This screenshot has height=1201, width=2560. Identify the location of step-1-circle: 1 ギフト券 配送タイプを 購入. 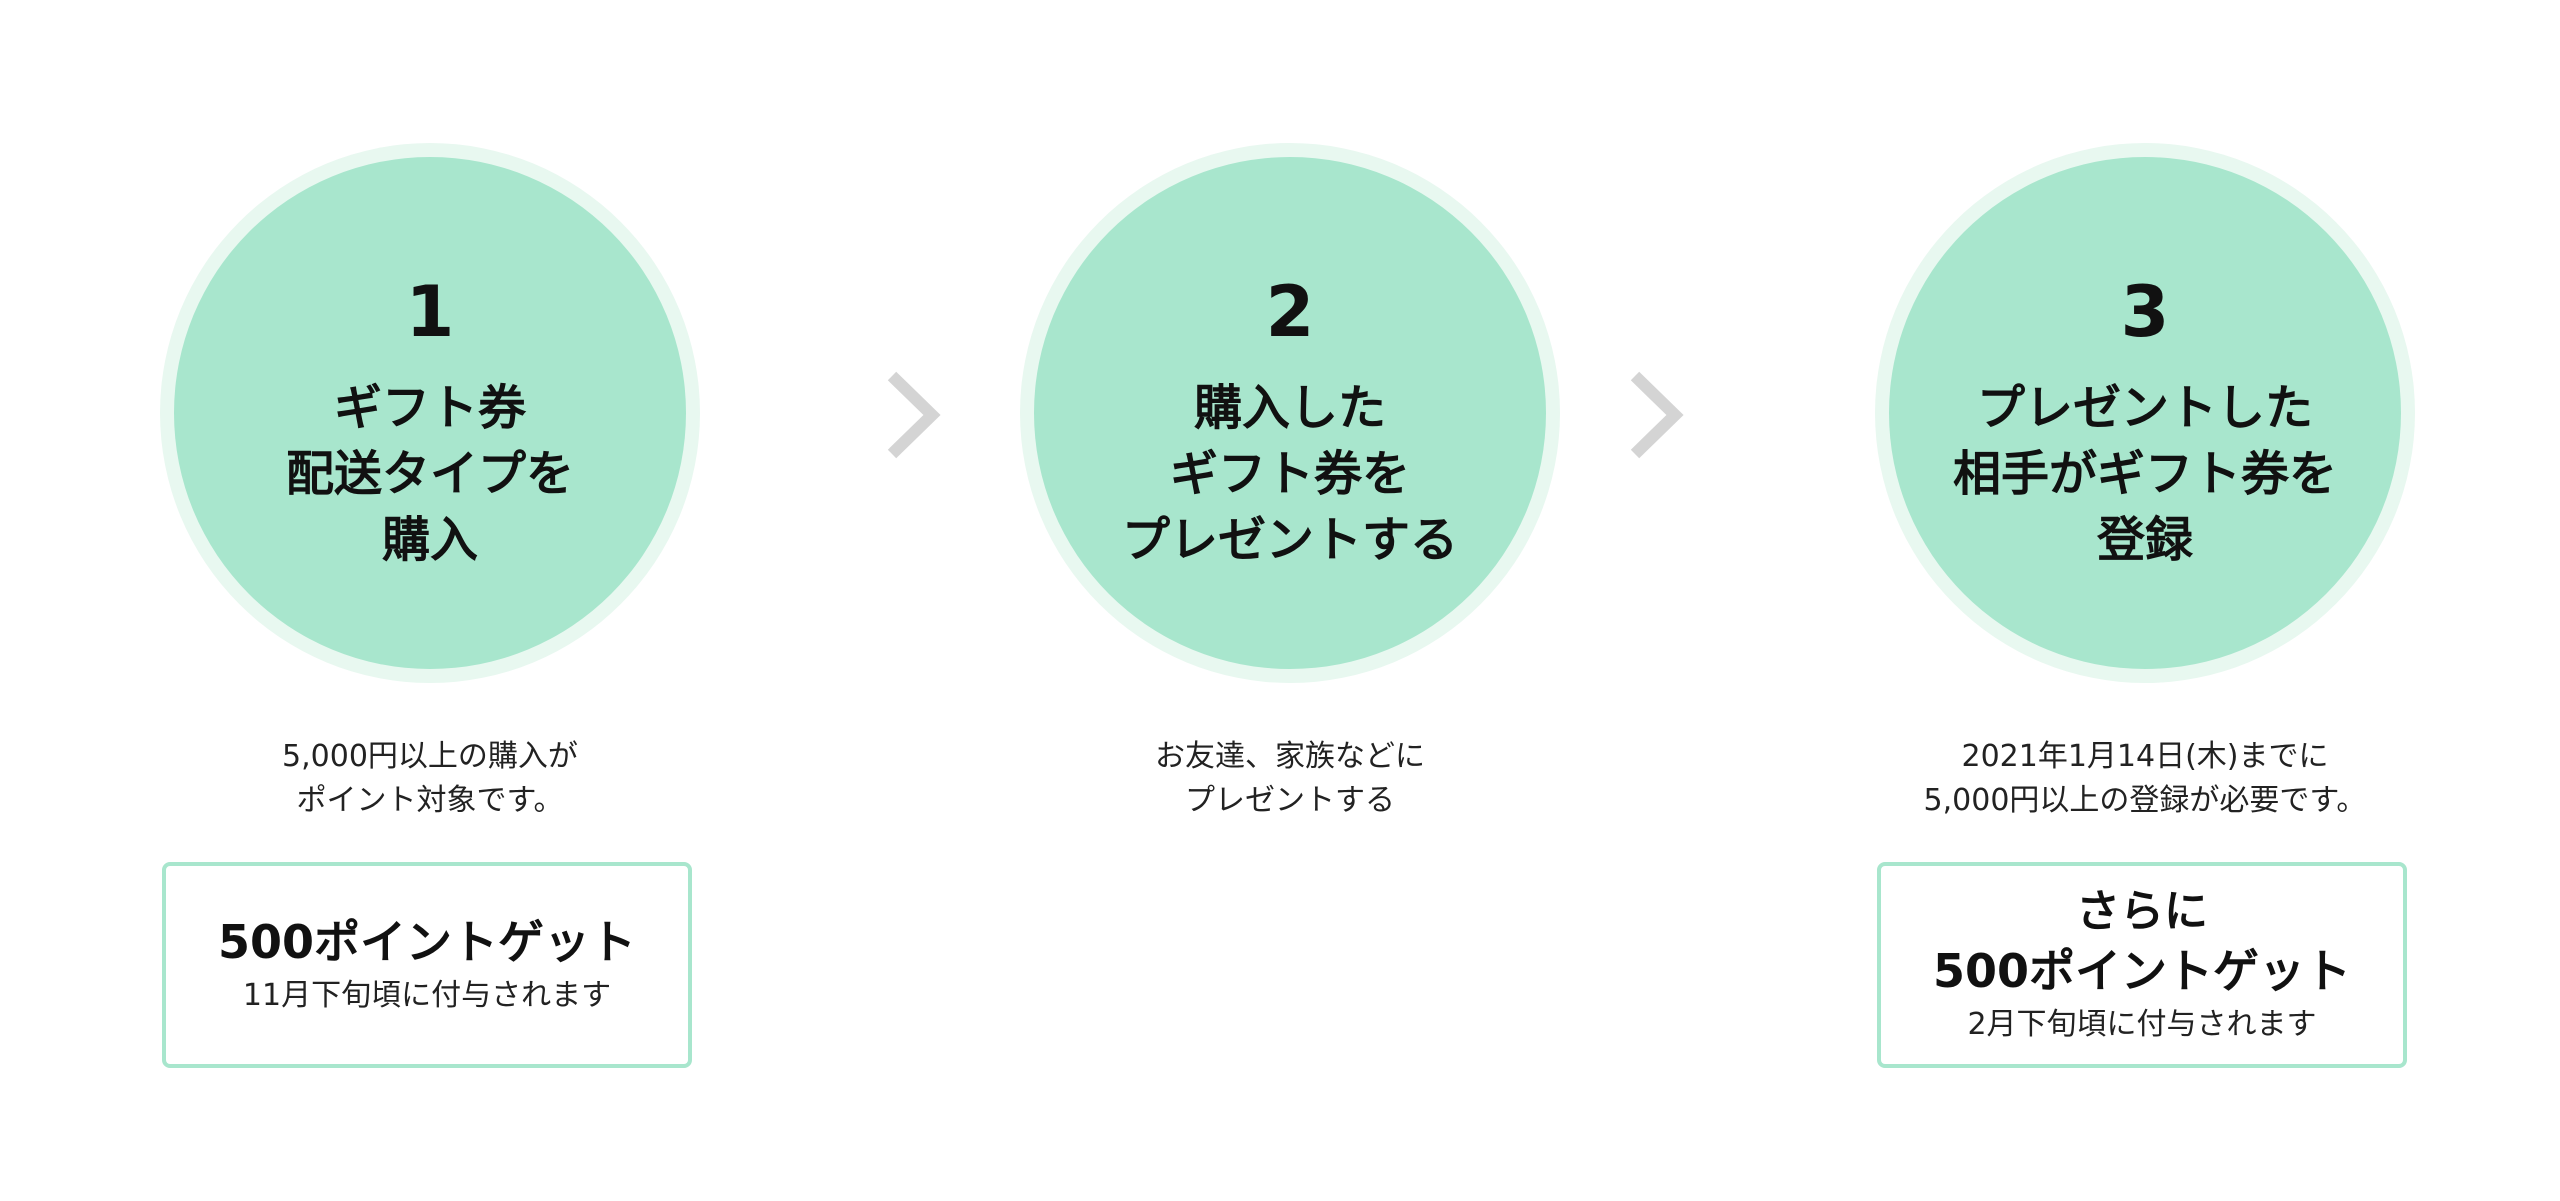
(430, 413).